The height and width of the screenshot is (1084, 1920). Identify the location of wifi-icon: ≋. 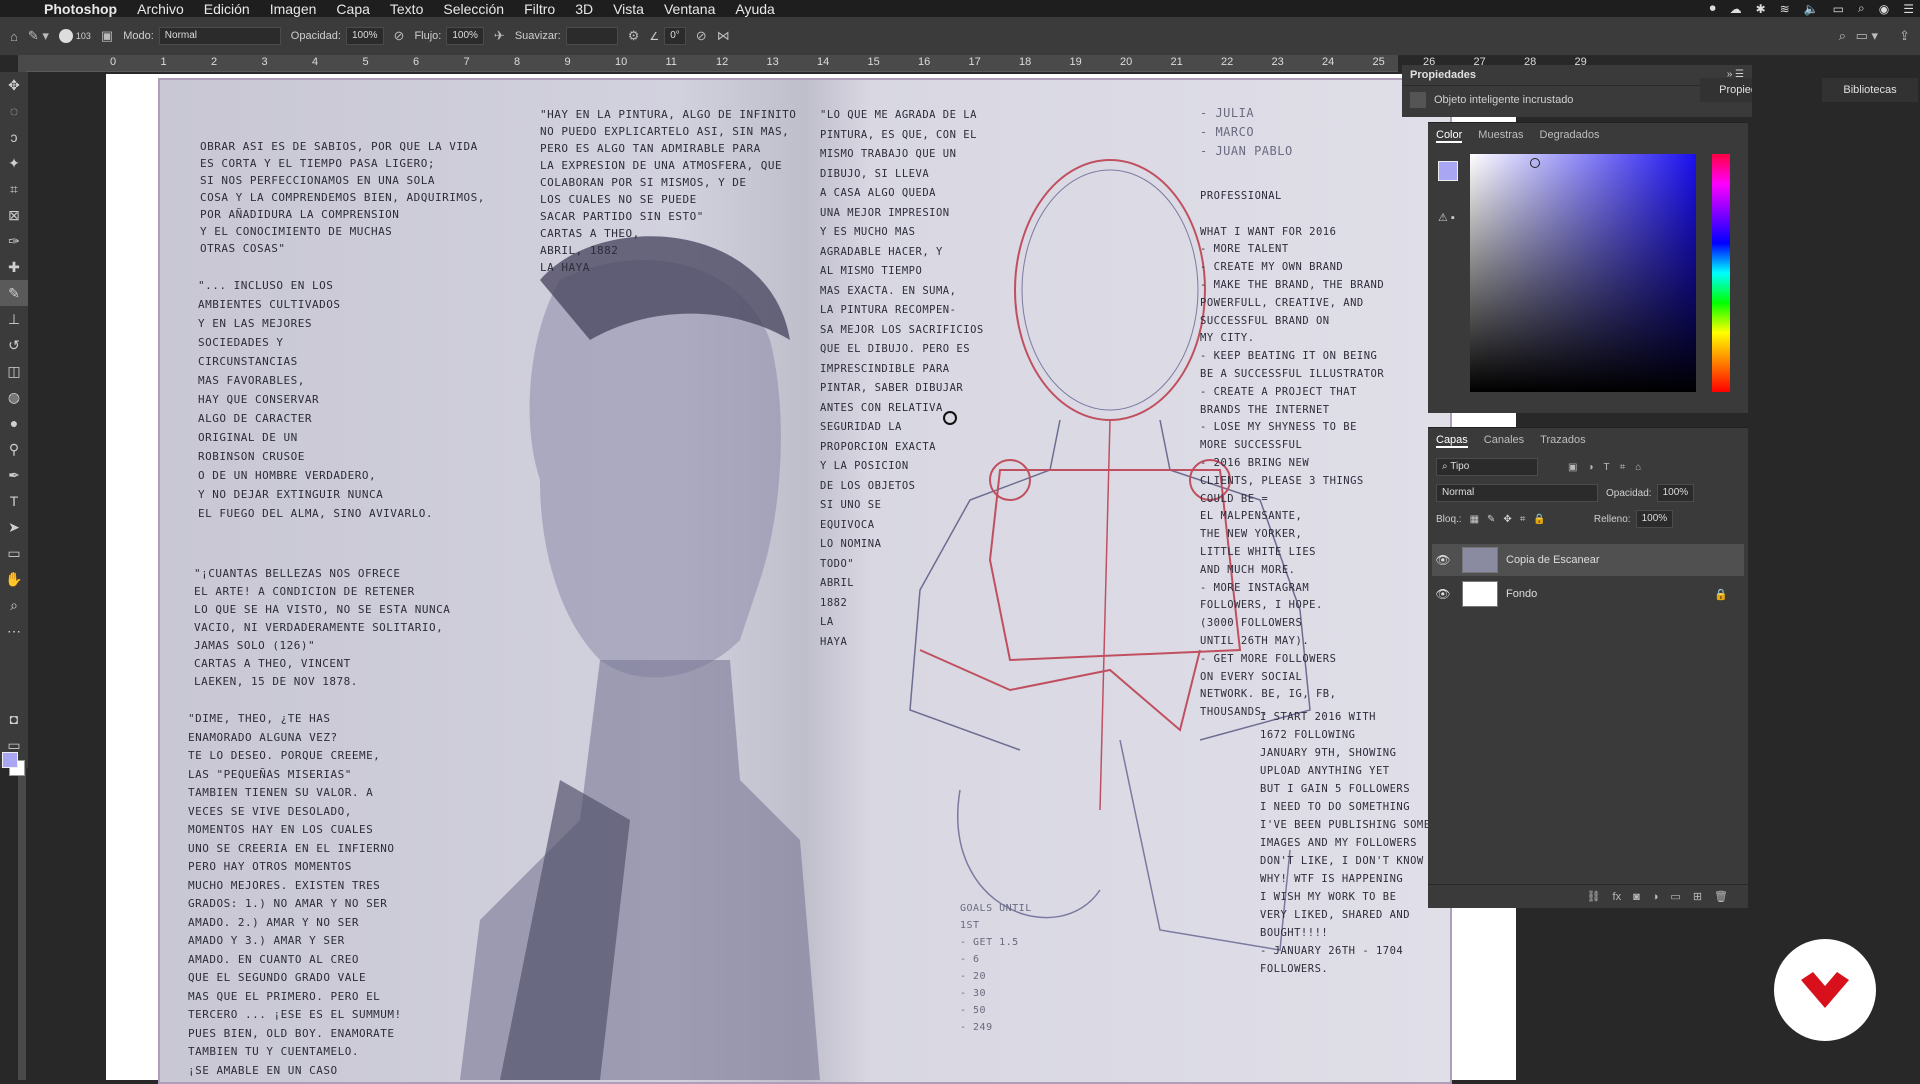
(1785, 9).